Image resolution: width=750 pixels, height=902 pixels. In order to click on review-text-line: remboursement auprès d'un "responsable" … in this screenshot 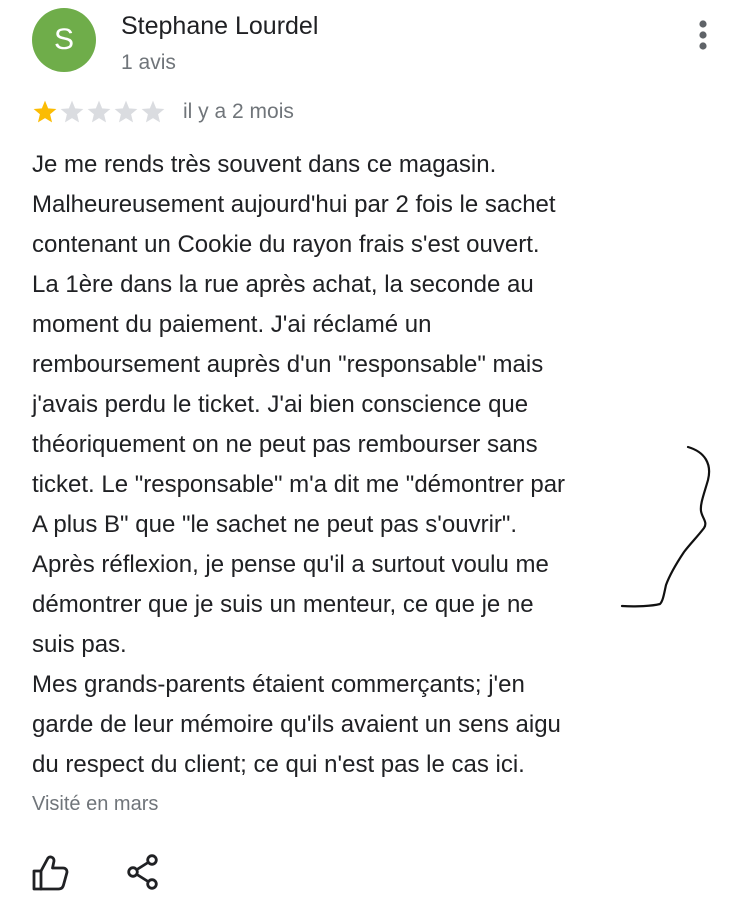, I will do `click(288, 364)`.